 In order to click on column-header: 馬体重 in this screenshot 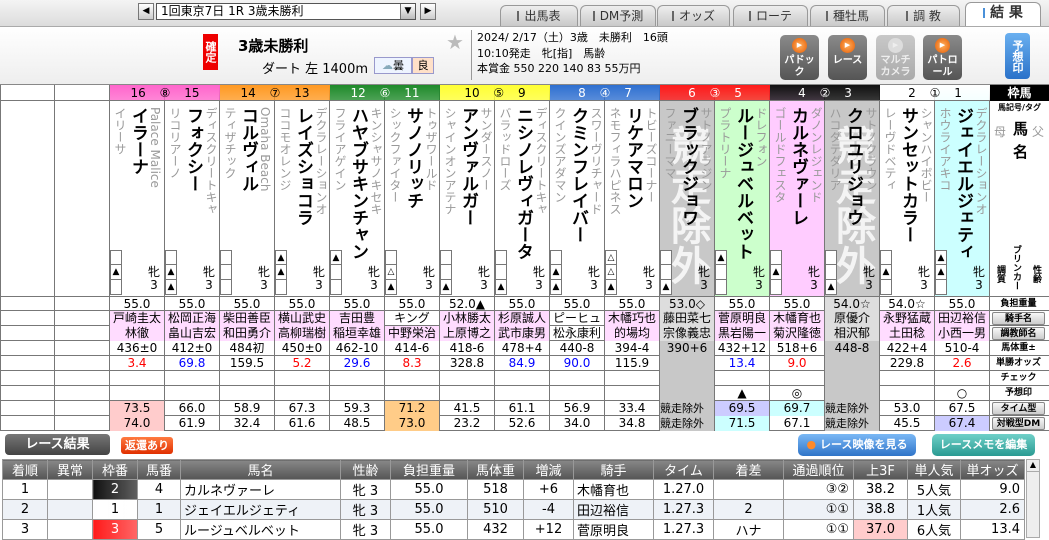, I will do `click(495, 469)`.